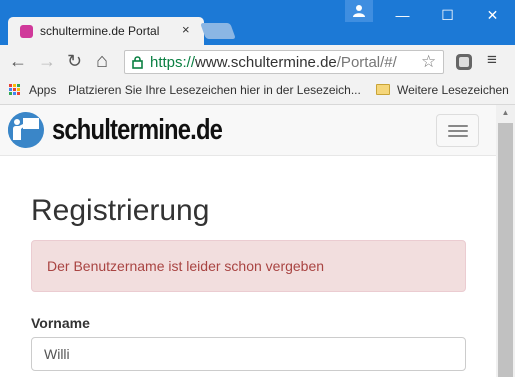 The image size is (515, 377). I want to click on address-bar: https://www.schultermine.de/Portal/#/ ☆, so click(284, 62).